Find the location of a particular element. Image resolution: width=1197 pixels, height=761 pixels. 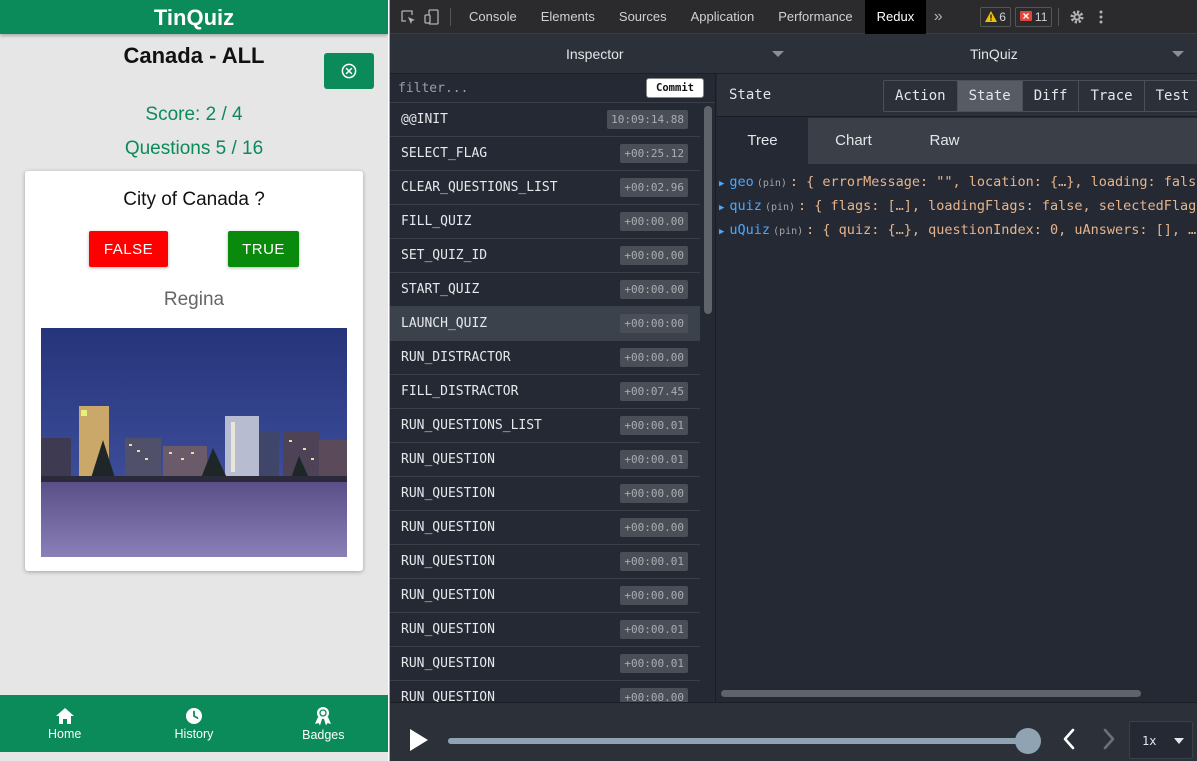

tree-key: quiz is located at coordinates (745, 206).